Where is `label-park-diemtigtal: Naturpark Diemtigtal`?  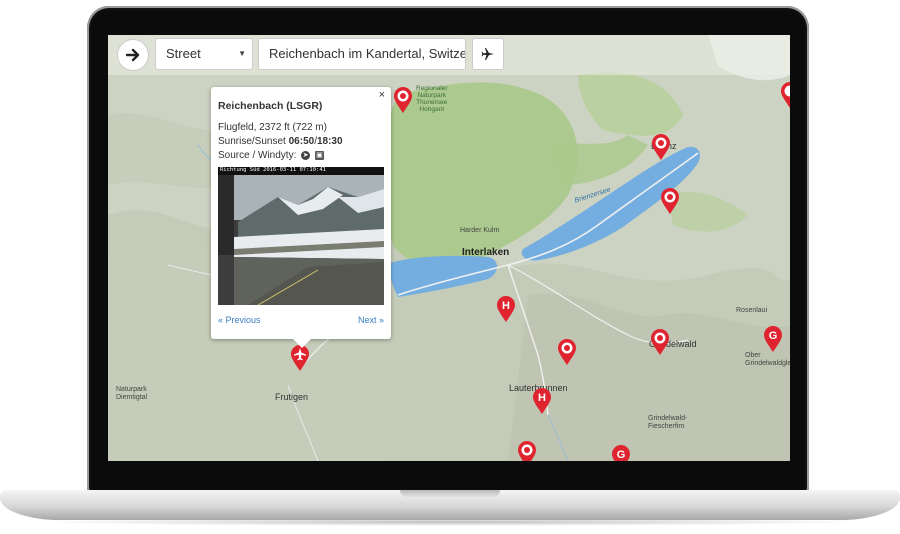 label-park-diemtigtal: Naturpark Diemtigtal is located at coordinates (132, 393).